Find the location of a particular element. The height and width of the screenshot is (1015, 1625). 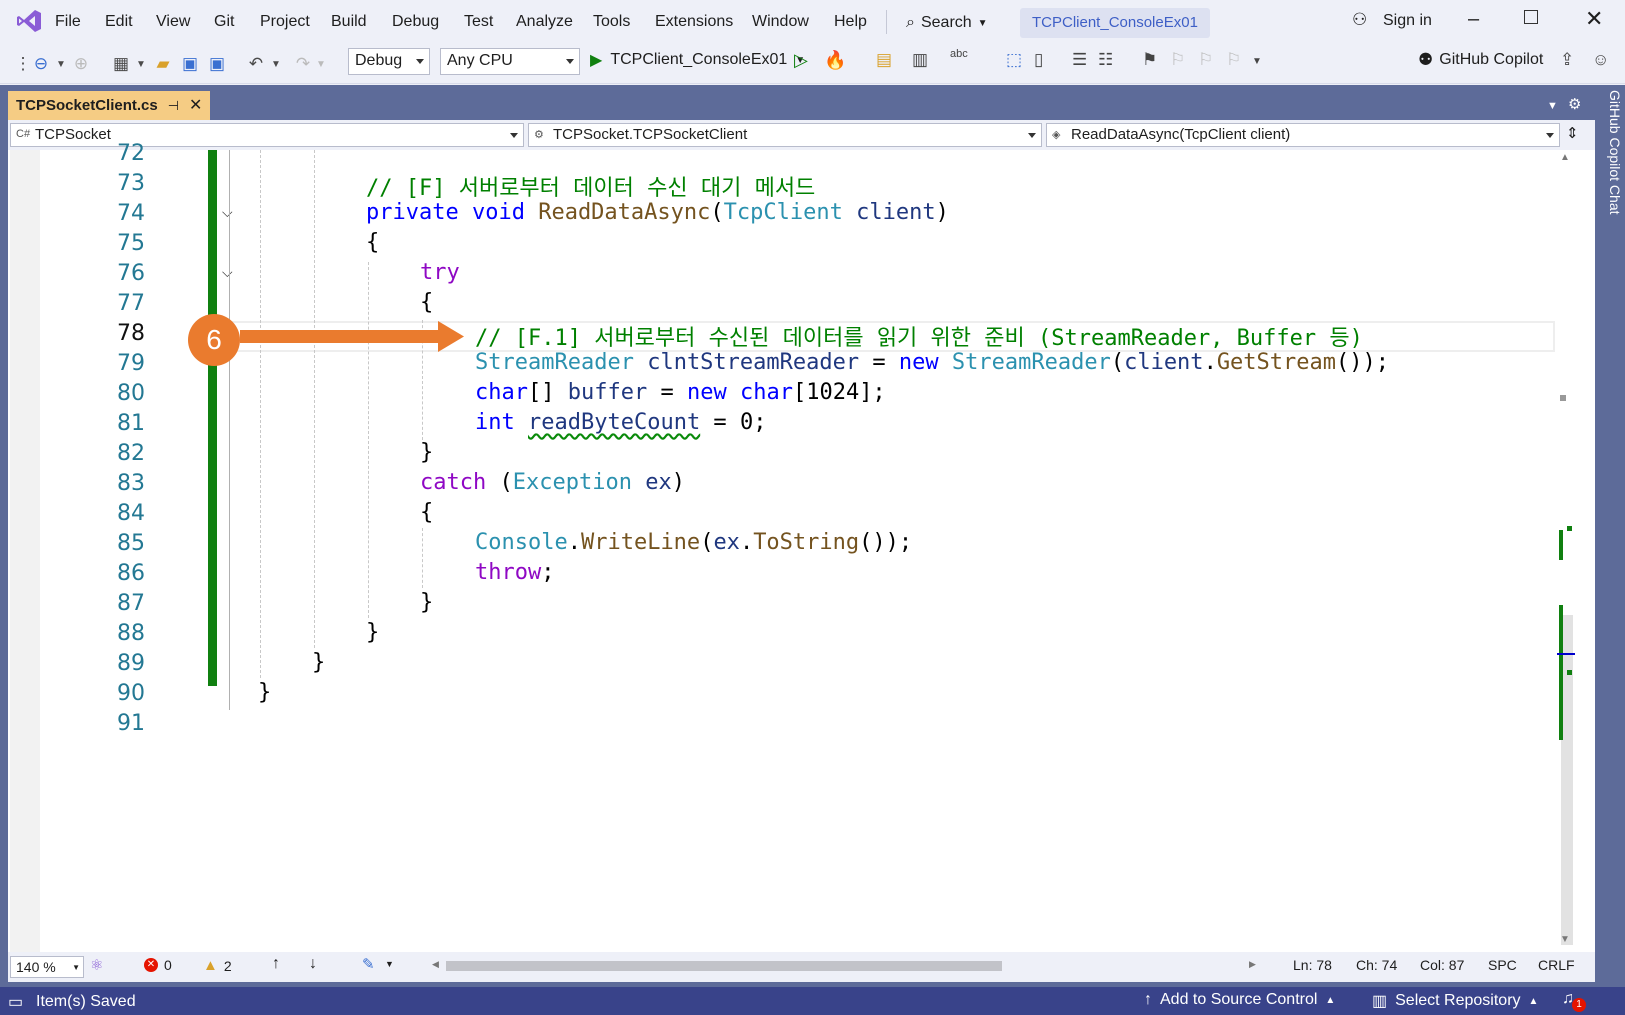

platform-value: Any CPU is located at coordinates (480, 60).